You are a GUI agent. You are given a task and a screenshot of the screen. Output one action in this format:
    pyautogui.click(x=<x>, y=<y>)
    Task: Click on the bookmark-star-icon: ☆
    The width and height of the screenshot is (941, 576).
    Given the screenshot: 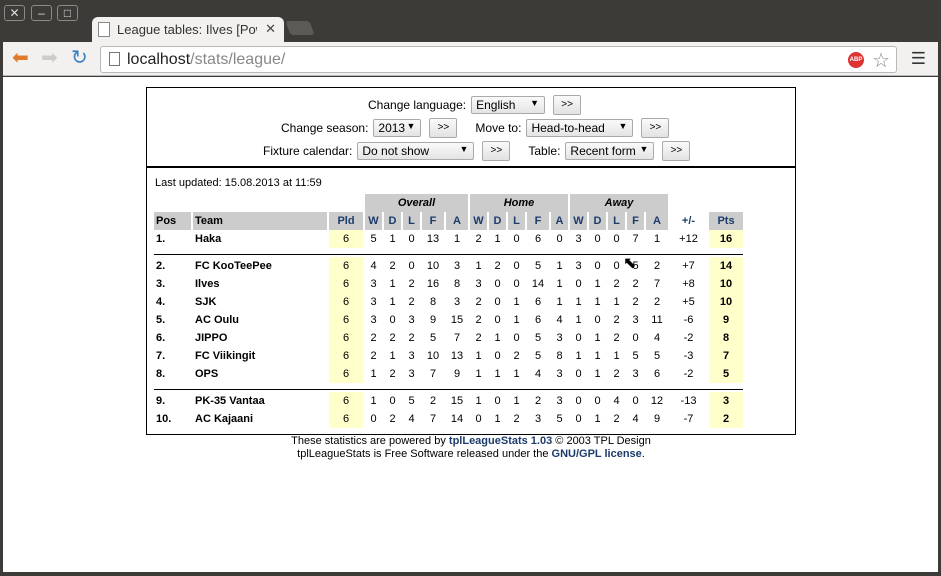 What is the action you would take?
    pyautogui.click(x=881, y=60)
    